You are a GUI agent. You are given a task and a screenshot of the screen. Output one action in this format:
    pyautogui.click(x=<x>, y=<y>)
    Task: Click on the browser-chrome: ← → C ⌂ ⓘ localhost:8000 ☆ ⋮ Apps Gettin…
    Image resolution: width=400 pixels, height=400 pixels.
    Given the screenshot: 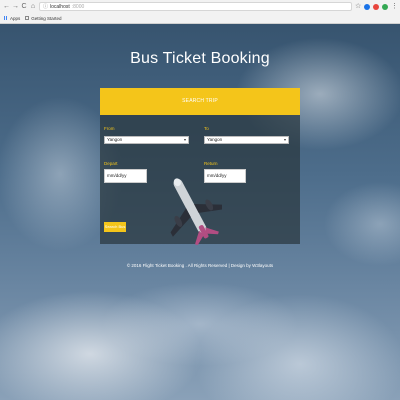 What is the action you would take?
    pyautogui.click(x=200, y=12)
    